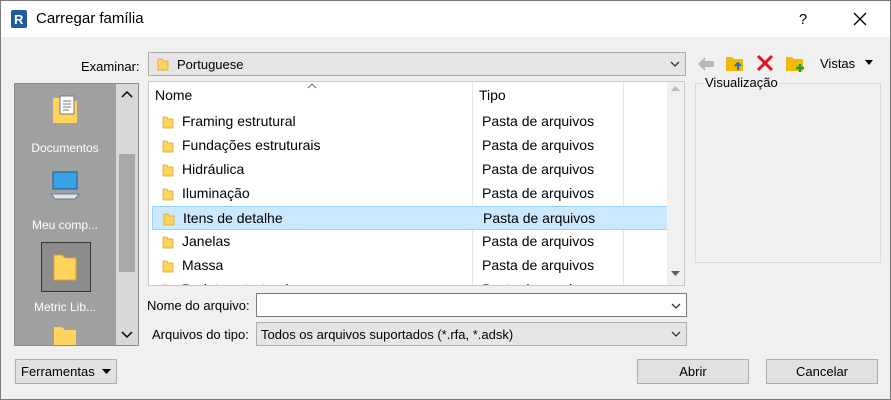 The height and width of the screenshot is (400, 891). Describe the element at coordinates (206, 241) in the screenshot. I see `list-item-name: Janelas` at that location.